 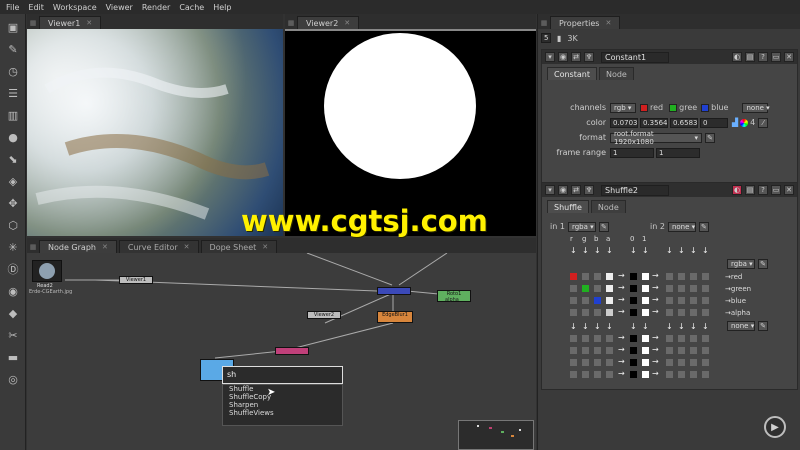 What do you see at coordinates (496, 435) in the screenshot?
I see `node-graph-minimap` at bounding box center [496, 435].